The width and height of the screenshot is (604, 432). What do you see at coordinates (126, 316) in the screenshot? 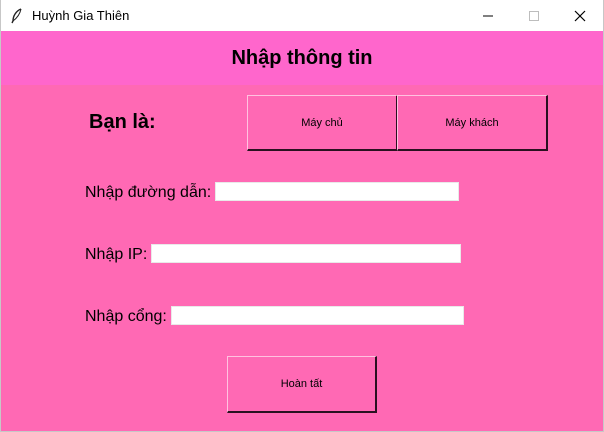
I see `port-label: Nhập cổng:` at bounding box center [126, 316].